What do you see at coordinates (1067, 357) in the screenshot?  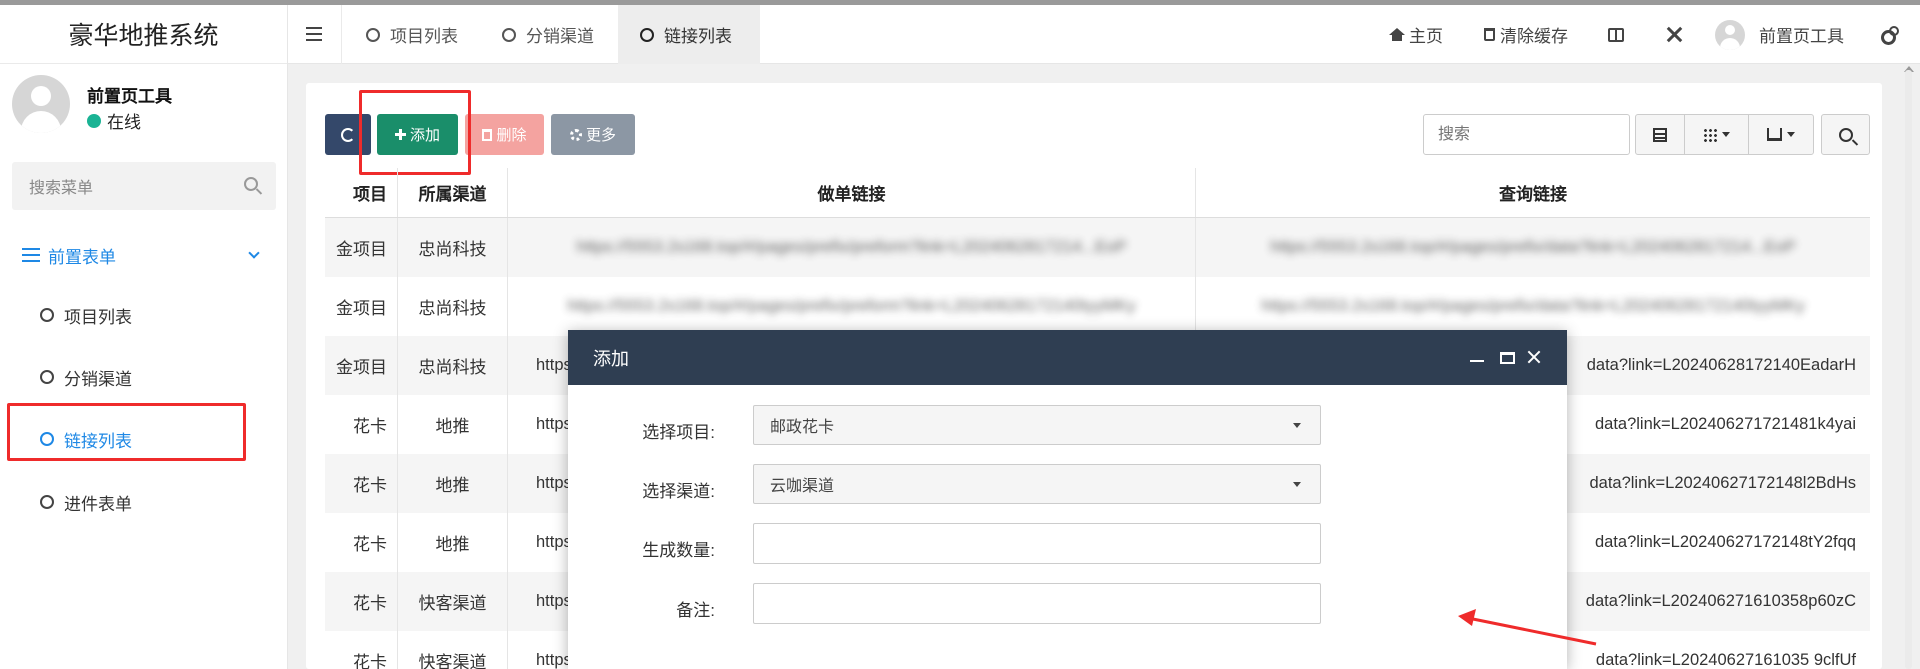 I see `dialog-header: 添加` at bounding box center [1067, 357].